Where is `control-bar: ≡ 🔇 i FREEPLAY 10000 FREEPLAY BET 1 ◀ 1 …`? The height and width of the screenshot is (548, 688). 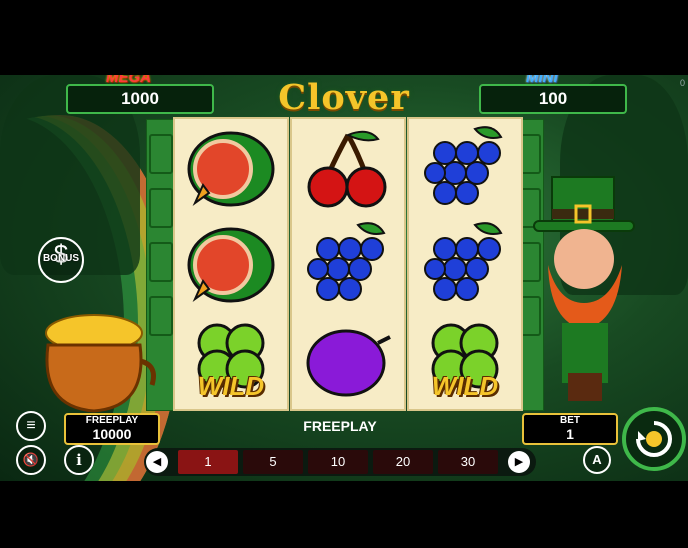 control-bar: ≡ 🔇 i FREEPLAY 10000 FREEPLAY BET 1 ◀ 1 … is located at coordinates (344, 444).